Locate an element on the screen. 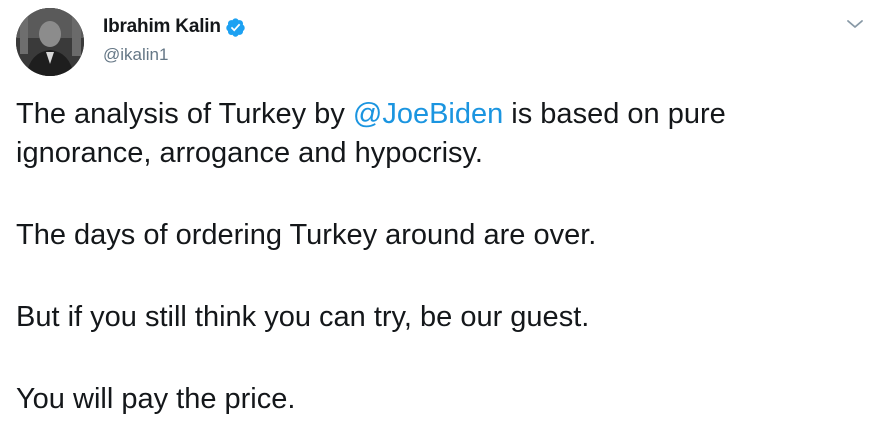  tweet-paragraph-4: You will pay the price. is located at coordinates (156, 399).